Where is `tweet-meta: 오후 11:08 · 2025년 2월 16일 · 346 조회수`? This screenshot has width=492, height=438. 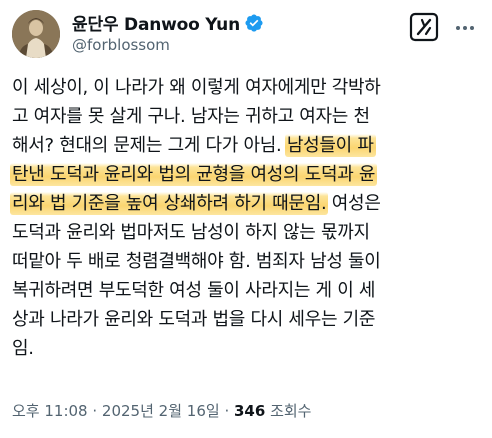 tweet-meta: 오후 11:08 · 2025년 2월 16일 · 346 조회수 is located at coordinates (161, 410).